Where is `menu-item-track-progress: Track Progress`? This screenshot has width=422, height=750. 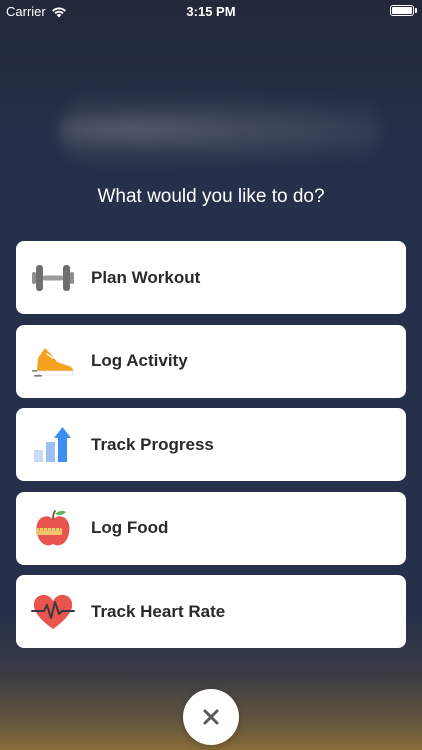
menu-item-track-progress: Track Progress is located at coordinates (211, 444).